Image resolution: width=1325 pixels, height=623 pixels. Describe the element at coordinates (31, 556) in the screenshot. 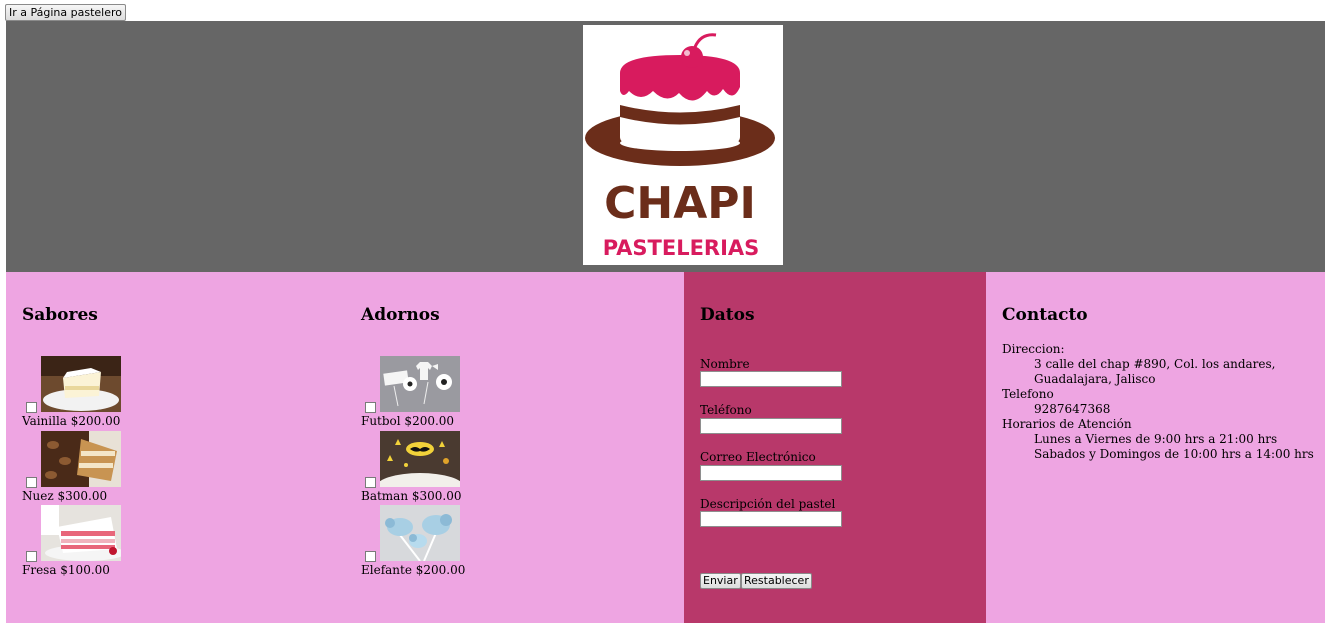

I see `fresa-checkbox` at that location.